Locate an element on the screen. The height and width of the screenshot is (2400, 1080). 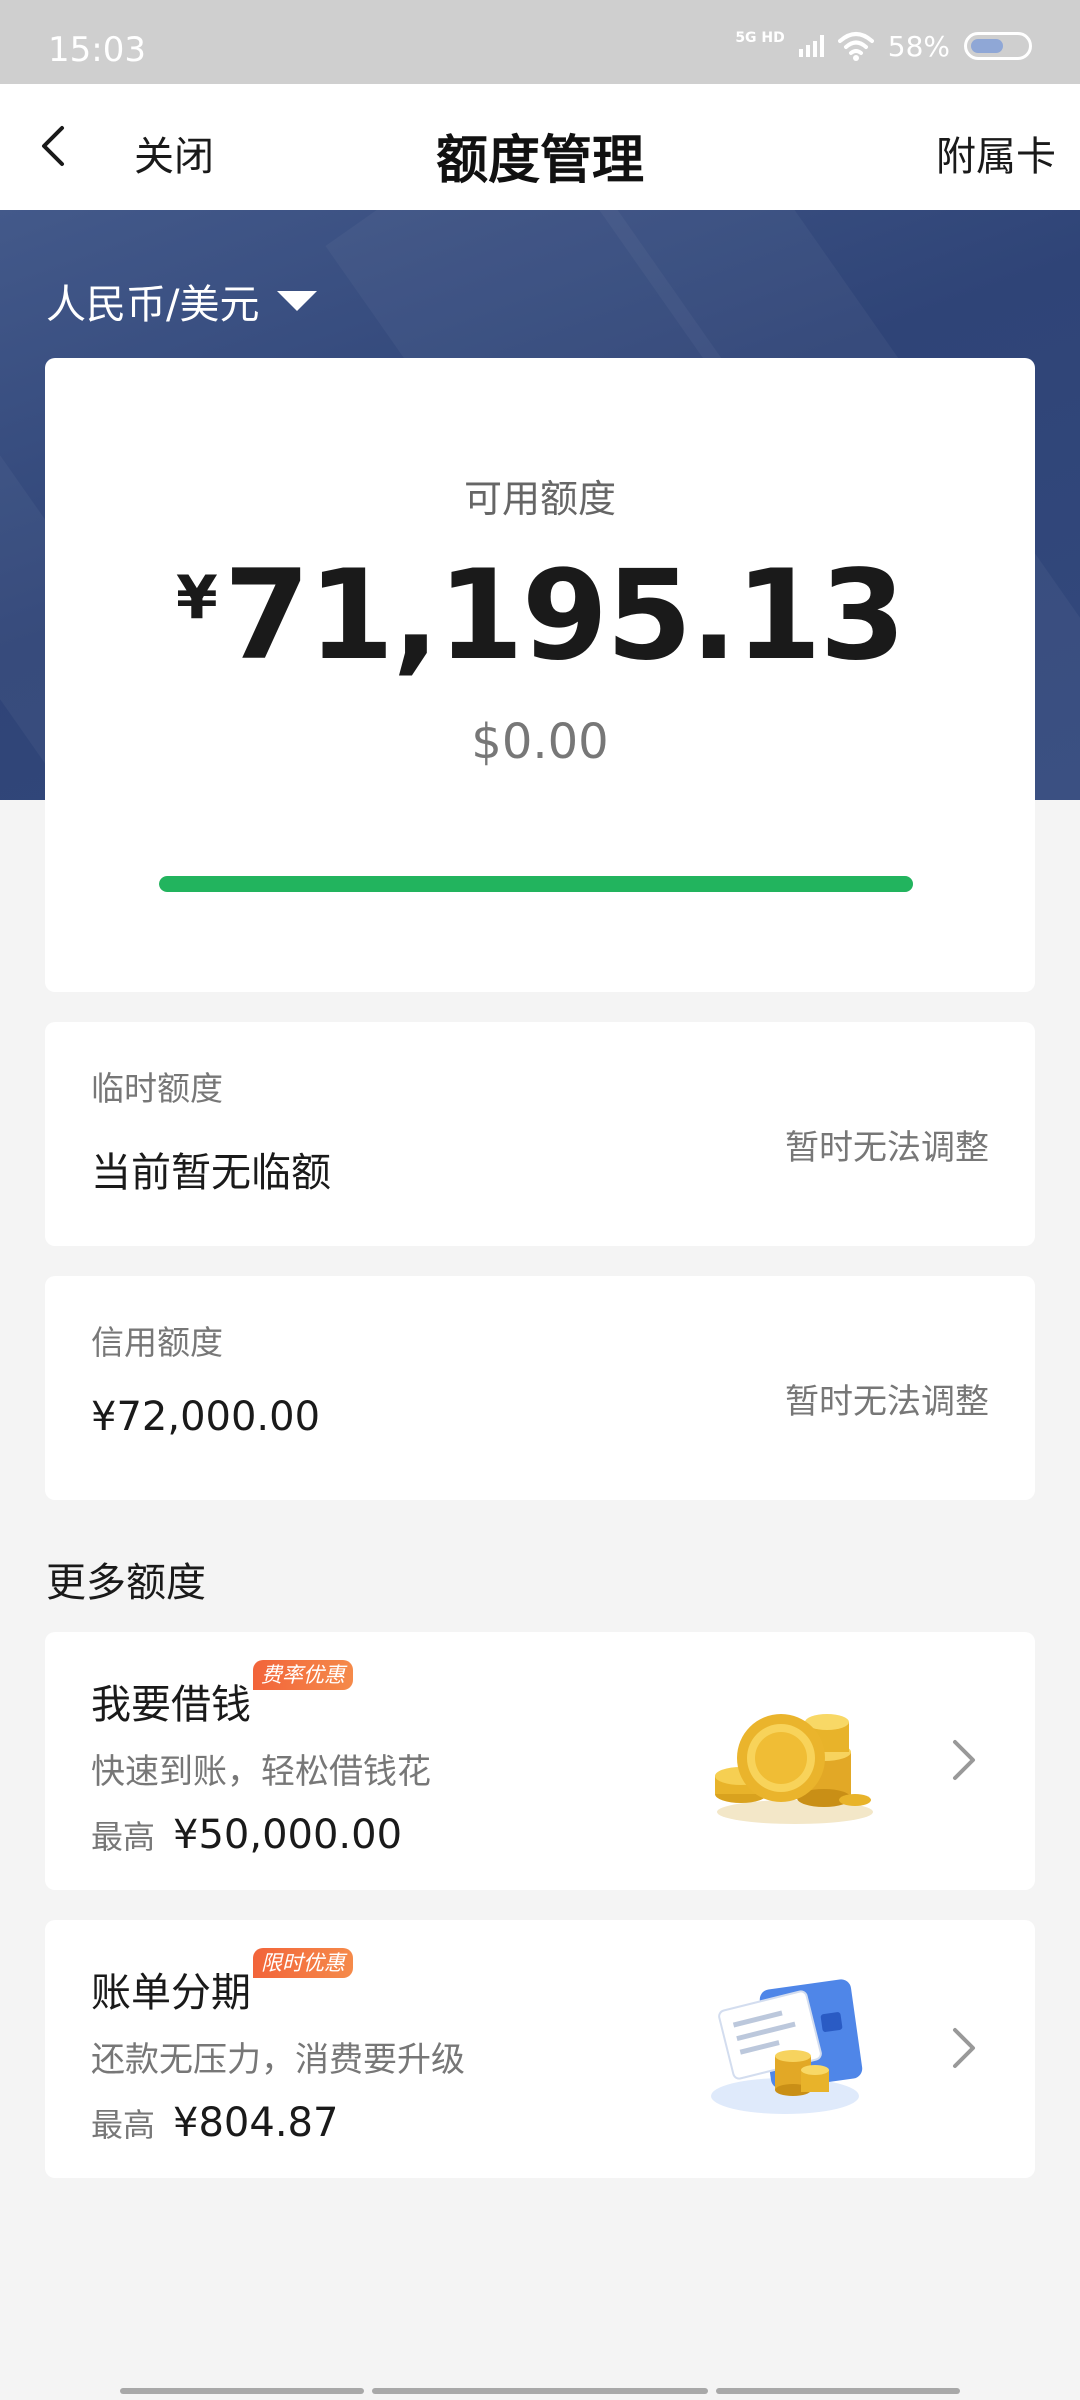
credit-limit-adjust: 暂时无法调整 is located at coordinates (887, 1402).